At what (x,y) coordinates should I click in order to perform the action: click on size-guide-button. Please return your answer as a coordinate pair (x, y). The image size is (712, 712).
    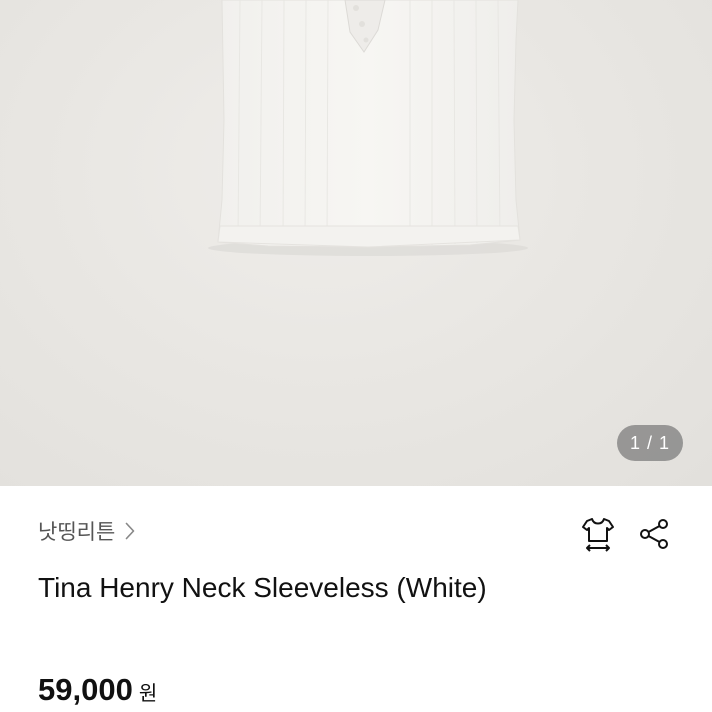
    Looking at the image, I should click on (598, 536).